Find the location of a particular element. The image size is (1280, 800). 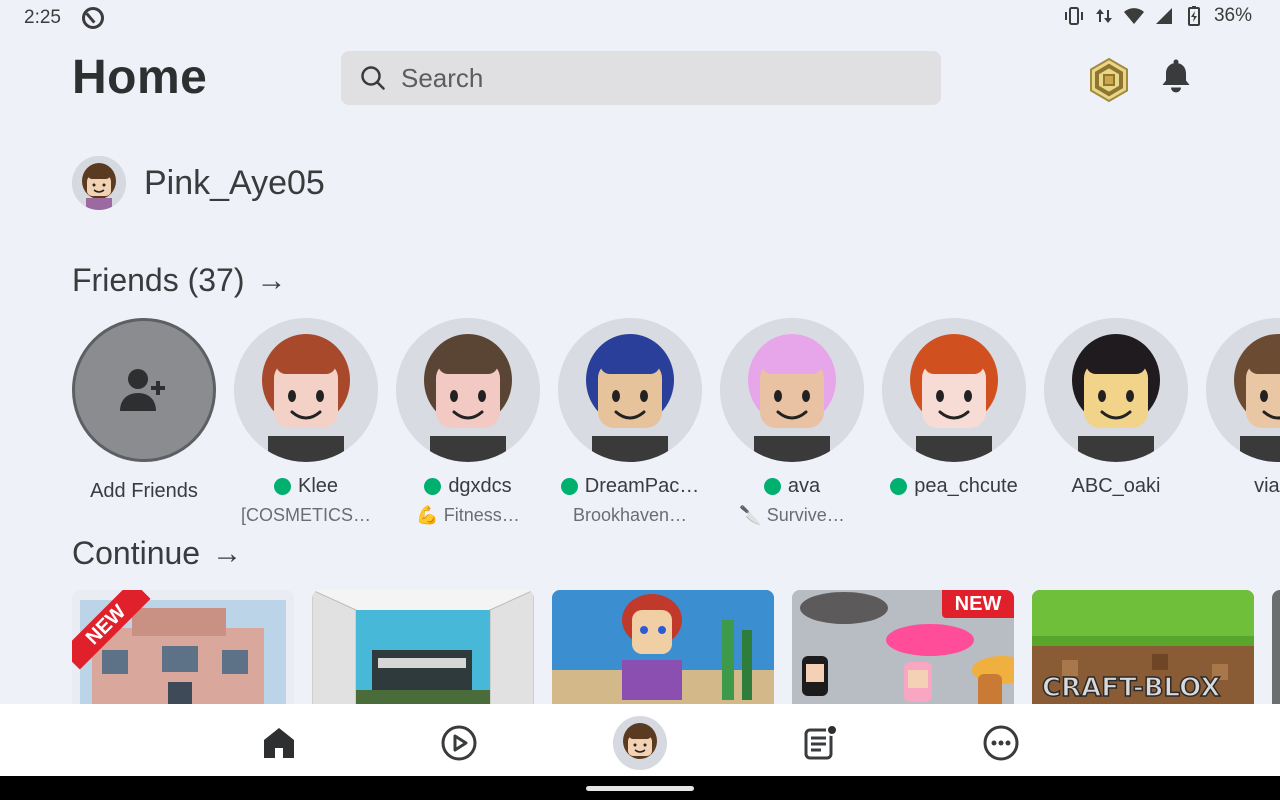

game-tile-partial is located at coordinates (1276, 647).